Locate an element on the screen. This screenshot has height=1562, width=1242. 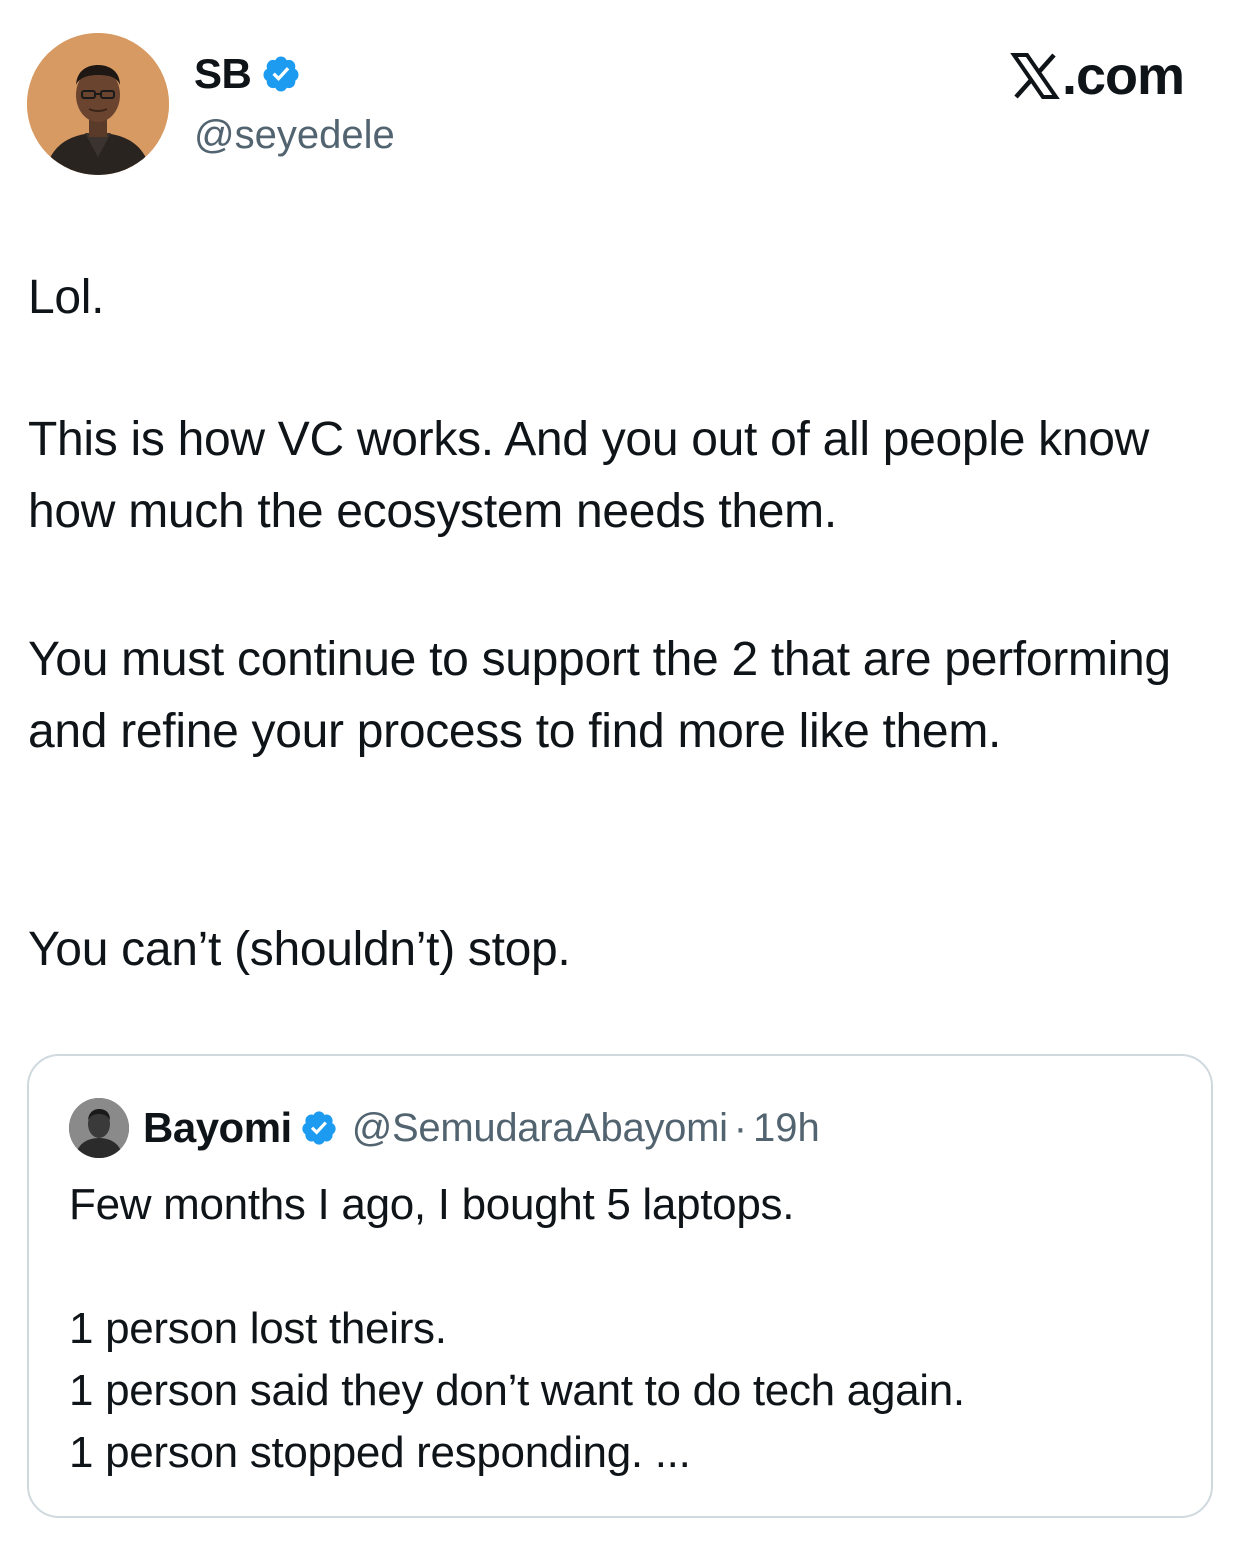
x-brand: .com is located at coordinates (1097, 76).